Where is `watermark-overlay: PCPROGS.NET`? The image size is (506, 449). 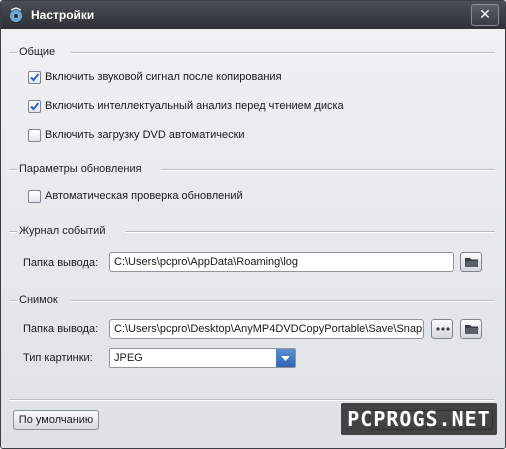
watermark-overlay: PCPROGS.NET is located at coordinates (419, 419).